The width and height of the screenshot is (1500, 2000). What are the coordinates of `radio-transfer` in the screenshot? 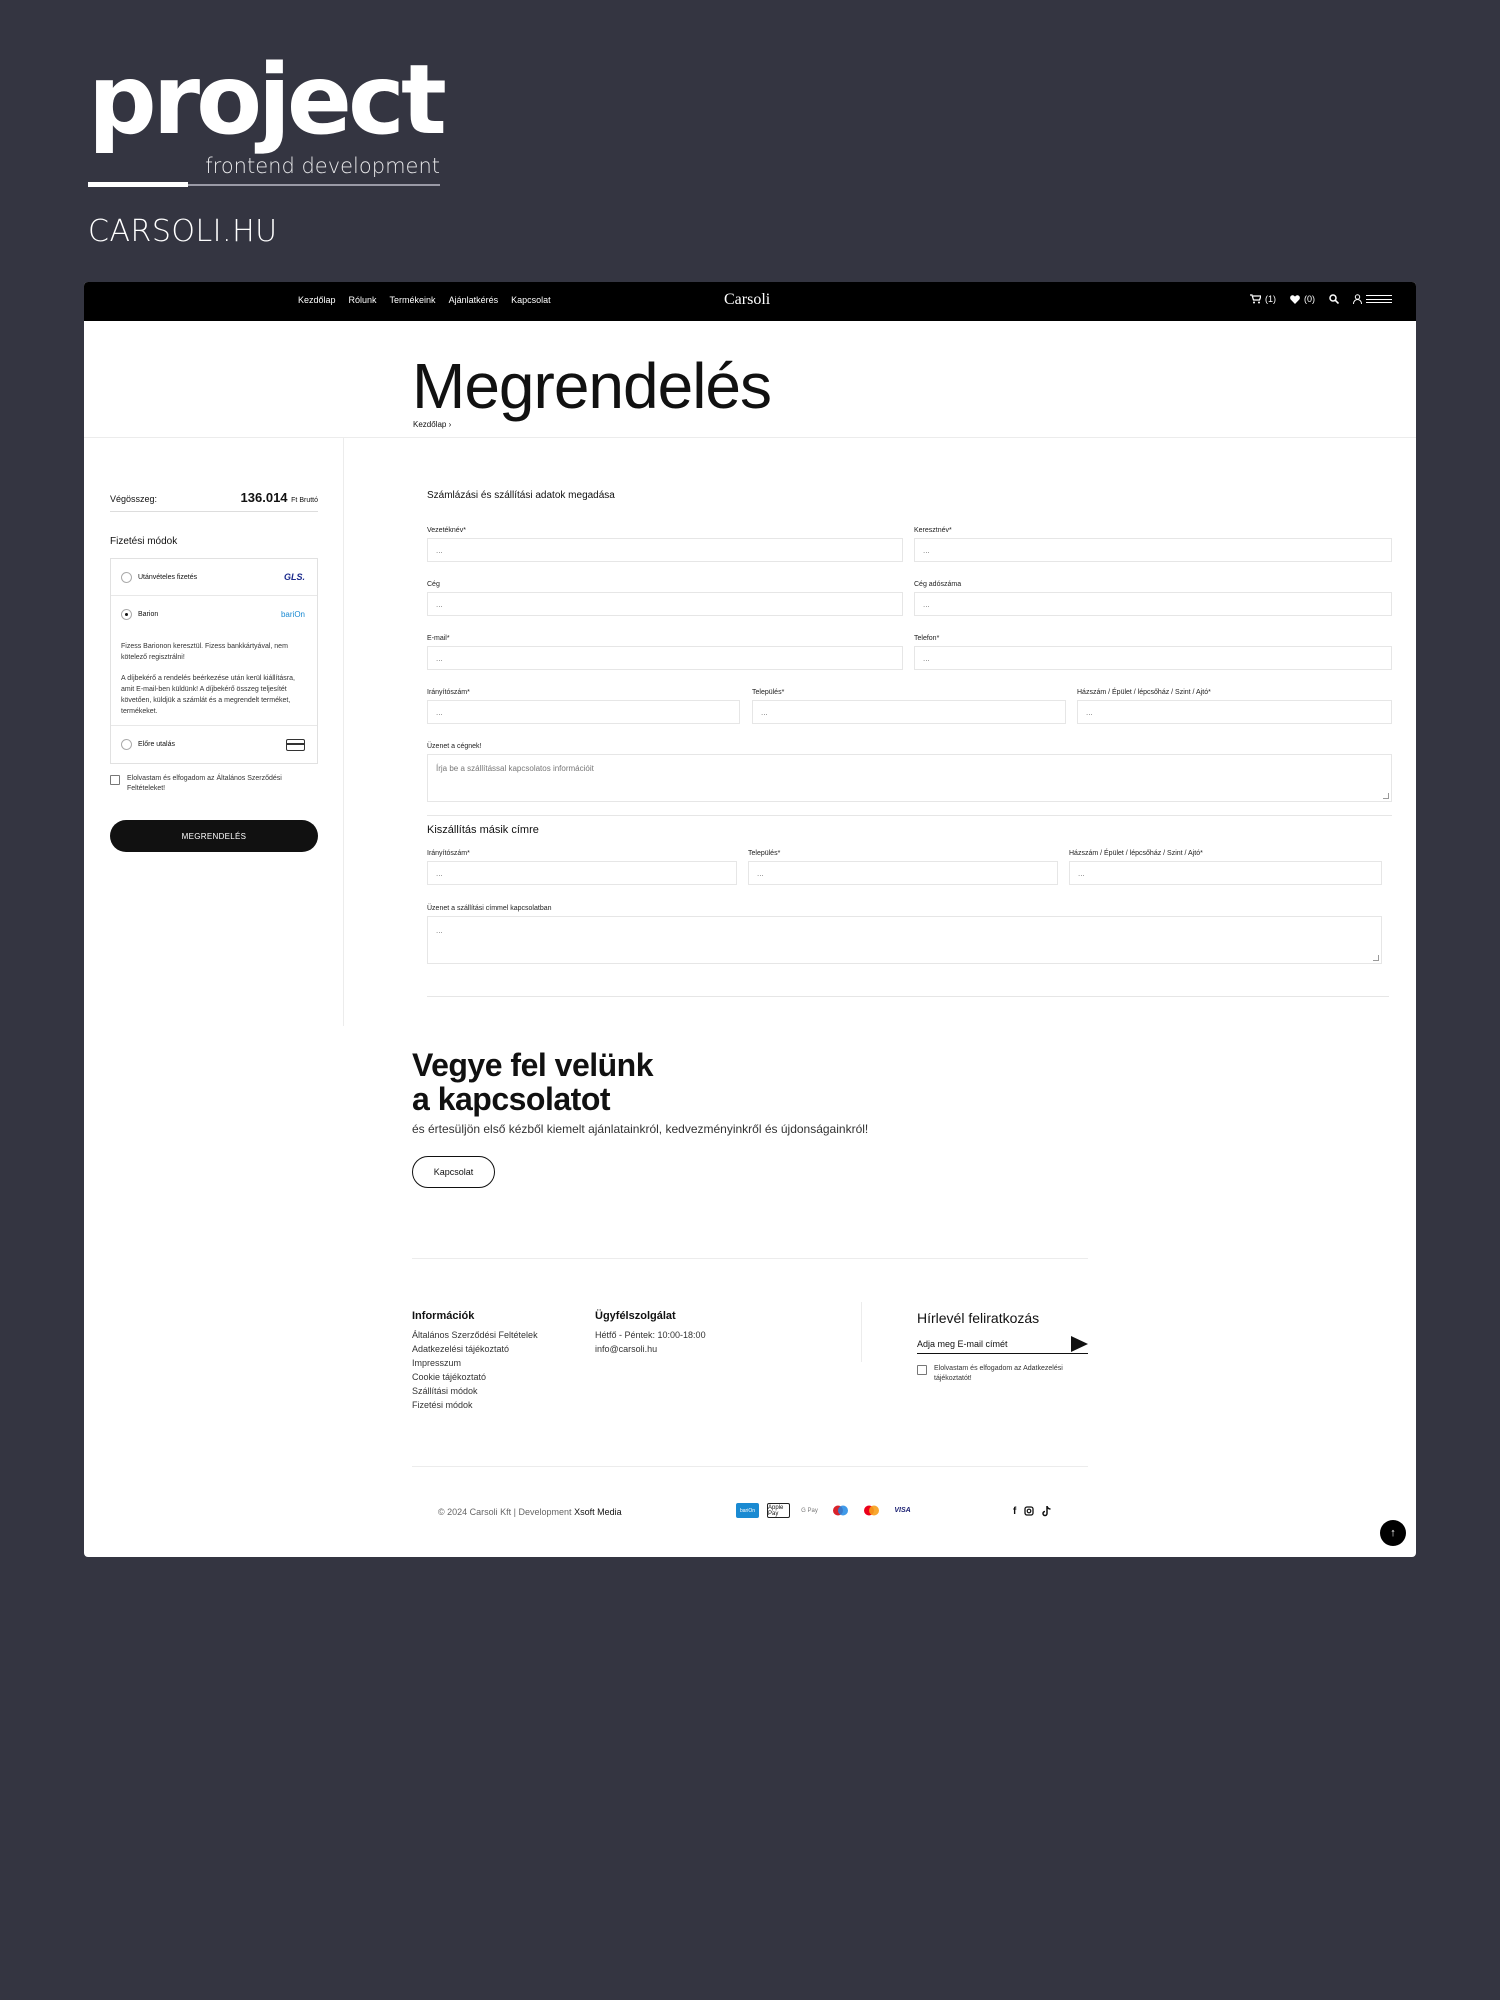 It's located at (126, 744).